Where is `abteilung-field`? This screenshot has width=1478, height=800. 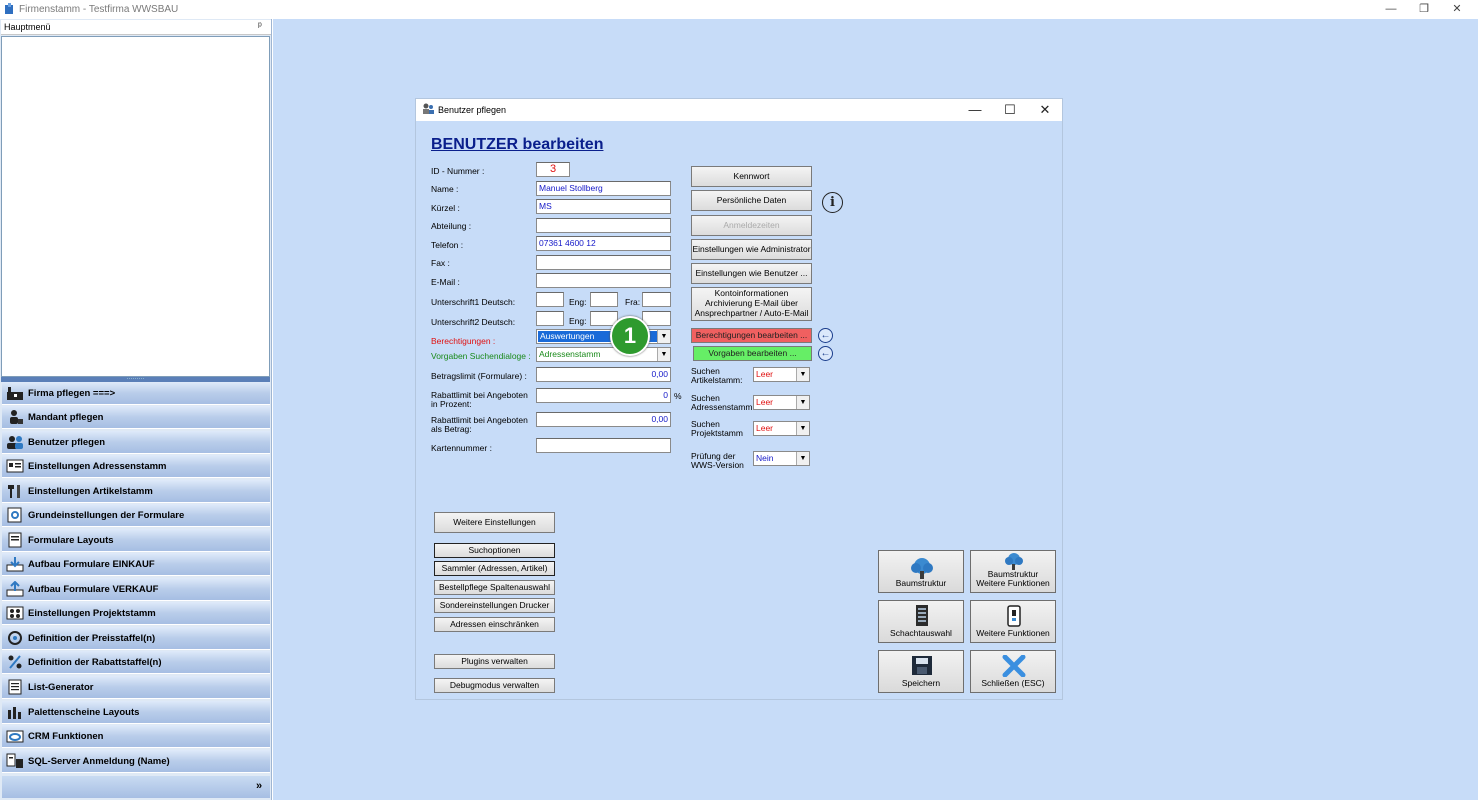
abteilung-field is located at coordinates (603, 225).